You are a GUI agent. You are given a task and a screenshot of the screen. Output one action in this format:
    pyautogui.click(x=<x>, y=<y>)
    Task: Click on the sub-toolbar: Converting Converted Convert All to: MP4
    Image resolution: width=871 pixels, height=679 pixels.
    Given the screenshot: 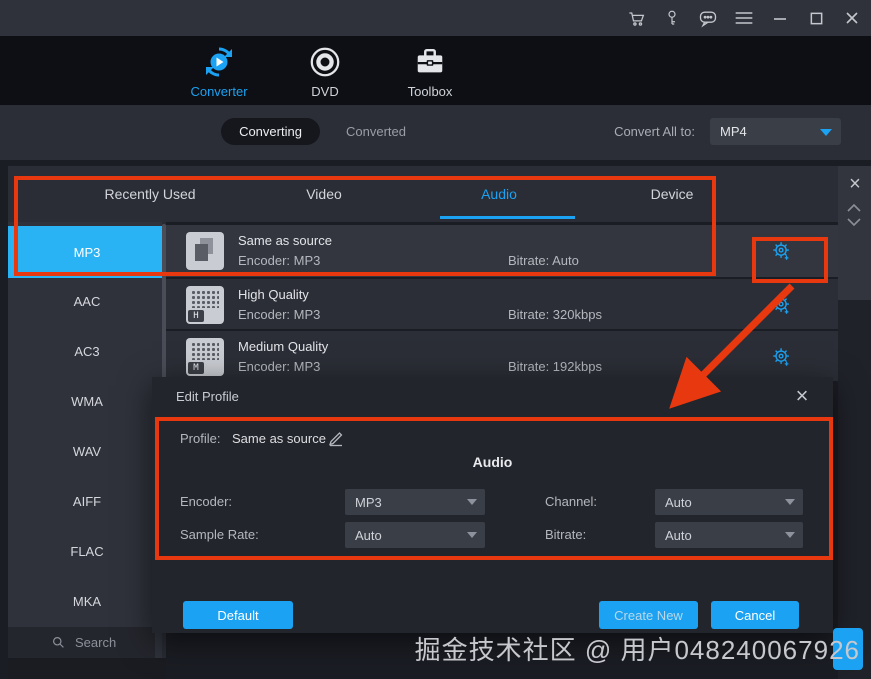 What is the action you would take?
    pyautogui.click(x=435, y=132)
    